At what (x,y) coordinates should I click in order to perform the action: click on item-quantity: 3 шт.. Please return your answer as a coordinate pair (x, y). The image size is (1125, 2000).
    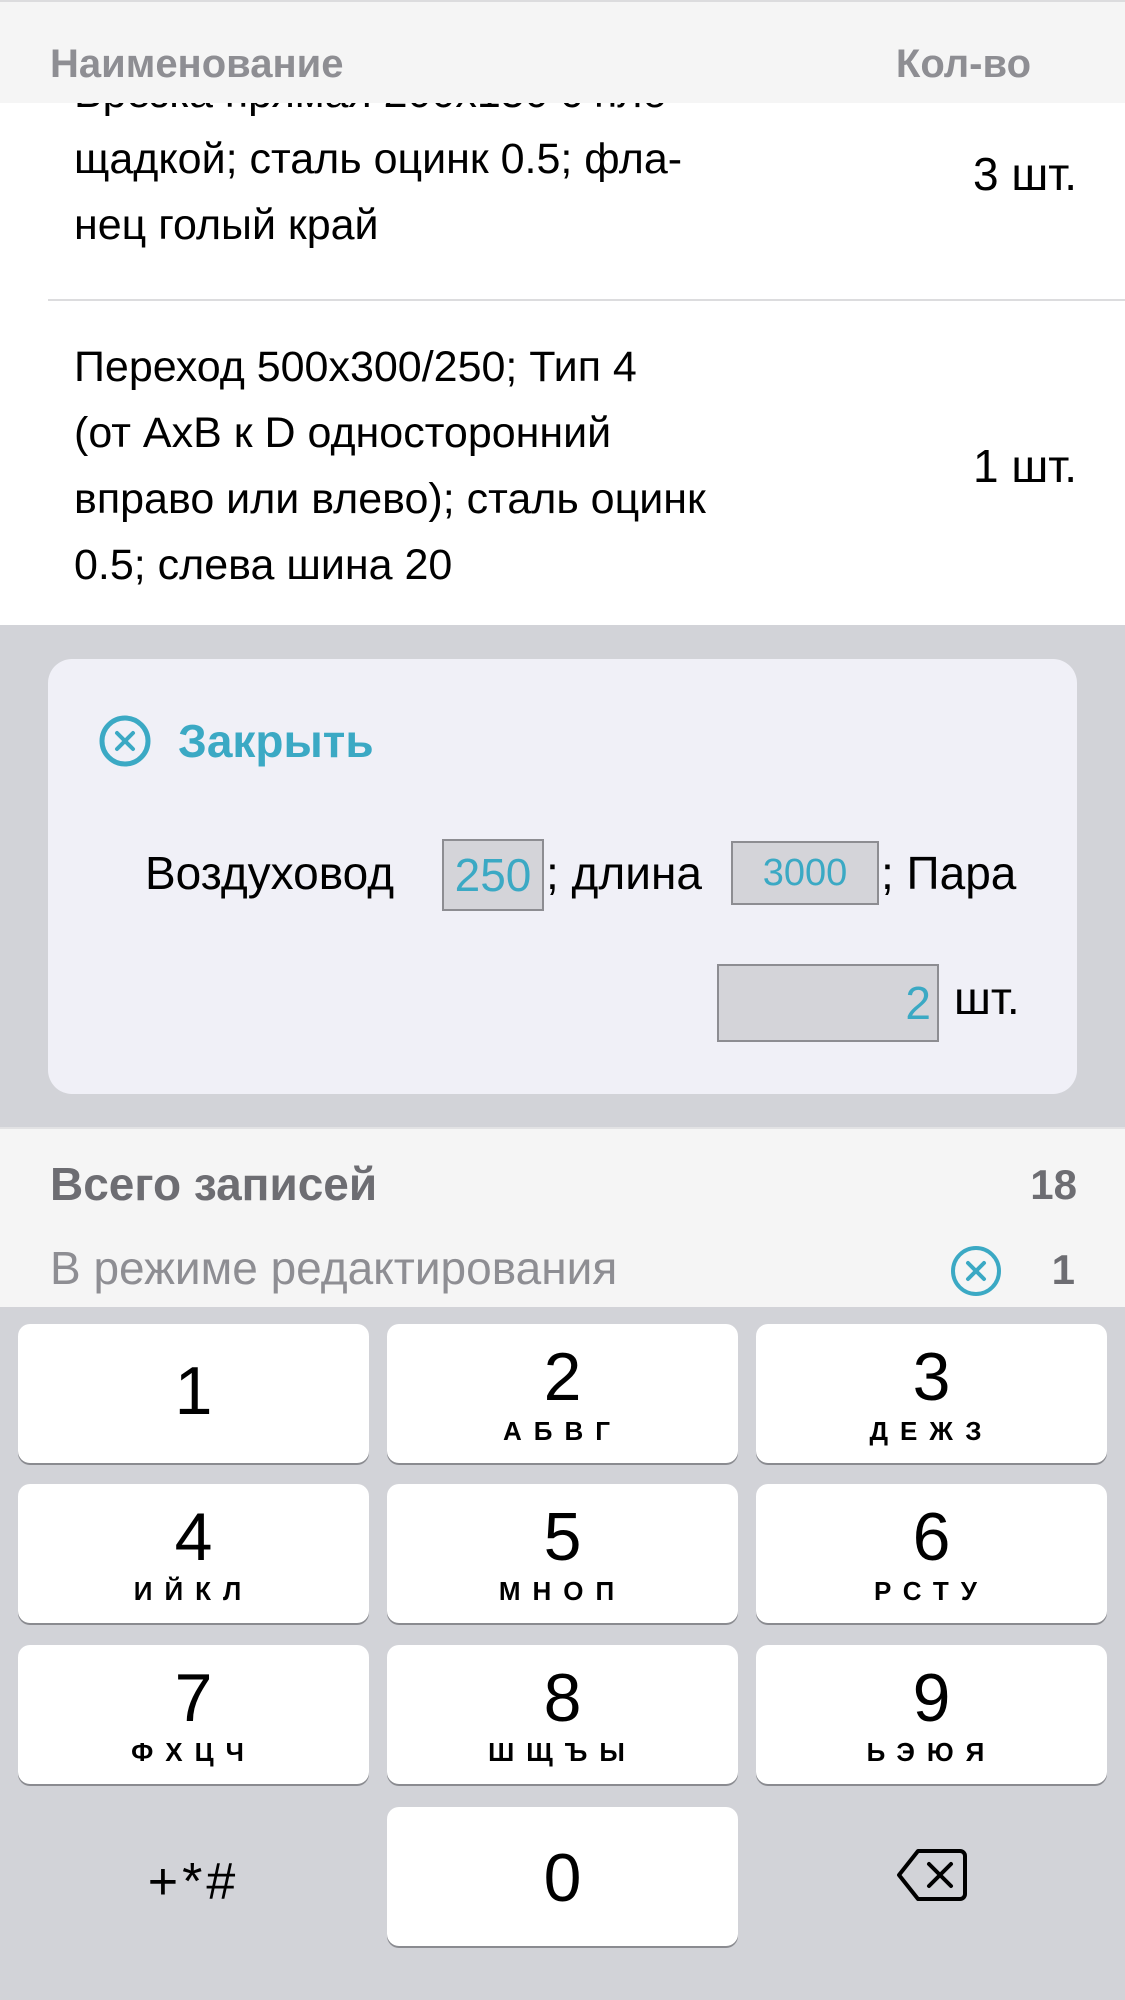
    Looking at the image, I should click on (1024, 174).